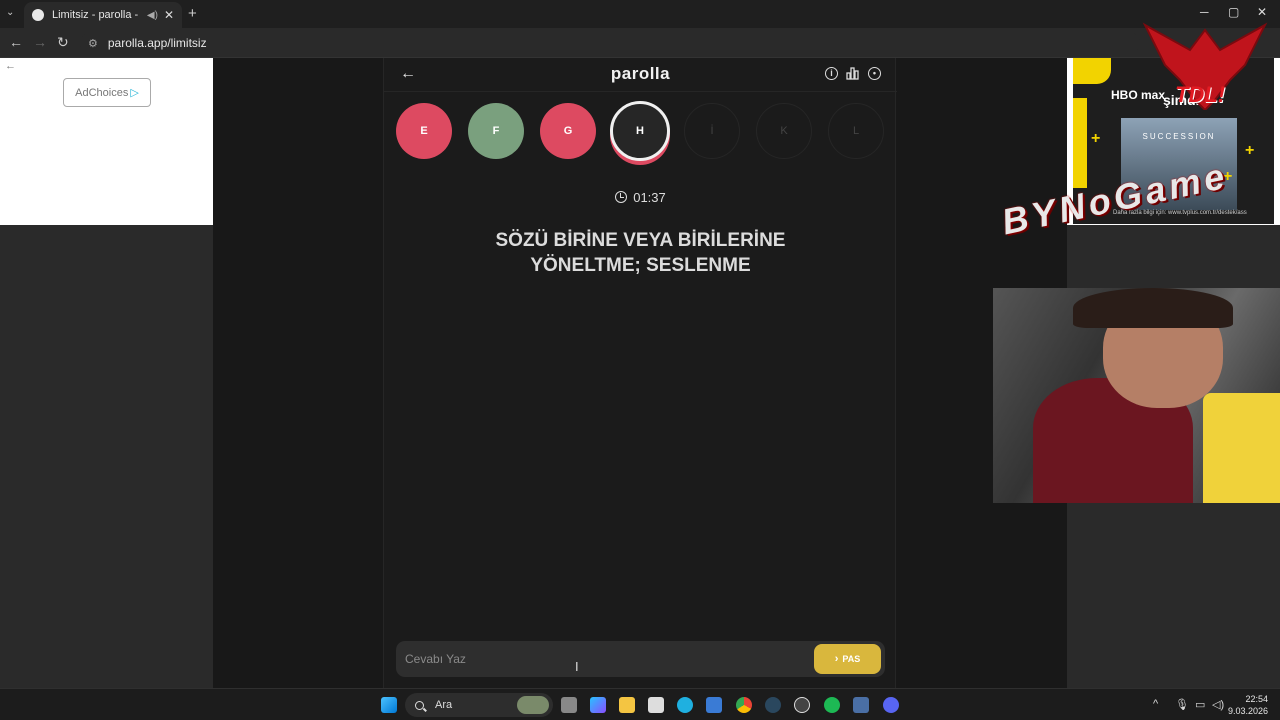 The height and width of the screenshot is (720, 1280). What do you see at coordinates (1092, 71) in the screenshot?
I see `ad-decor` at bounding box center [1092, 71].